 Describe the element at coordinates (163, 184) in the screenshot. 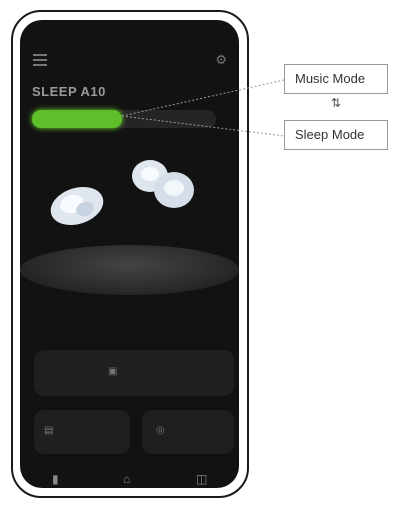

I see `earbud-right-image` at that location.